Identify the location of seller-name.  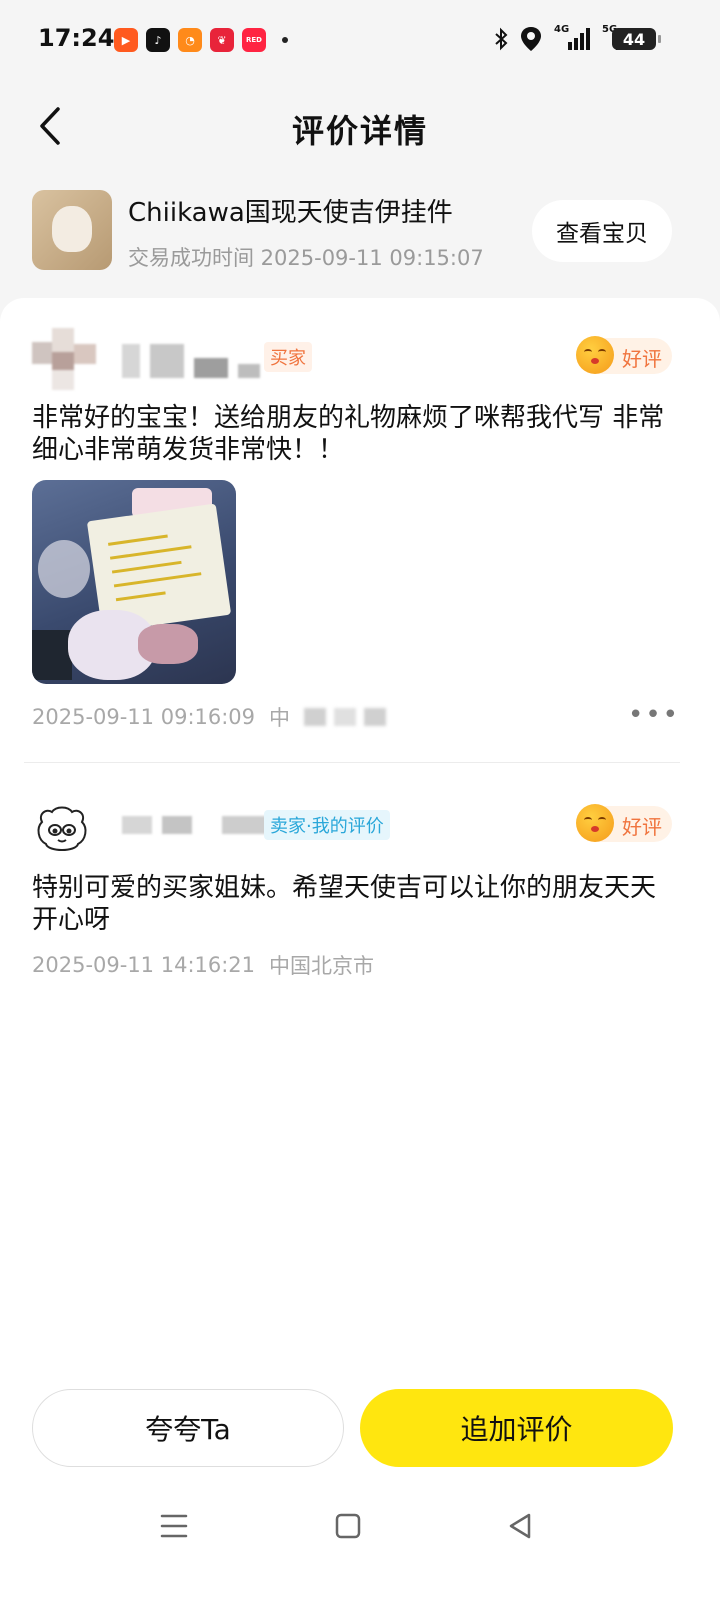
(194, 825).